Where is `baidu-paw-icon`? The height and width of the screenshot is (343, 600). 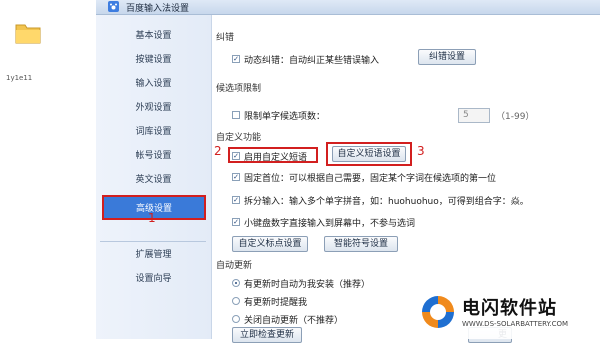
baidu-paw-icon is located at coordinates (113, 6).